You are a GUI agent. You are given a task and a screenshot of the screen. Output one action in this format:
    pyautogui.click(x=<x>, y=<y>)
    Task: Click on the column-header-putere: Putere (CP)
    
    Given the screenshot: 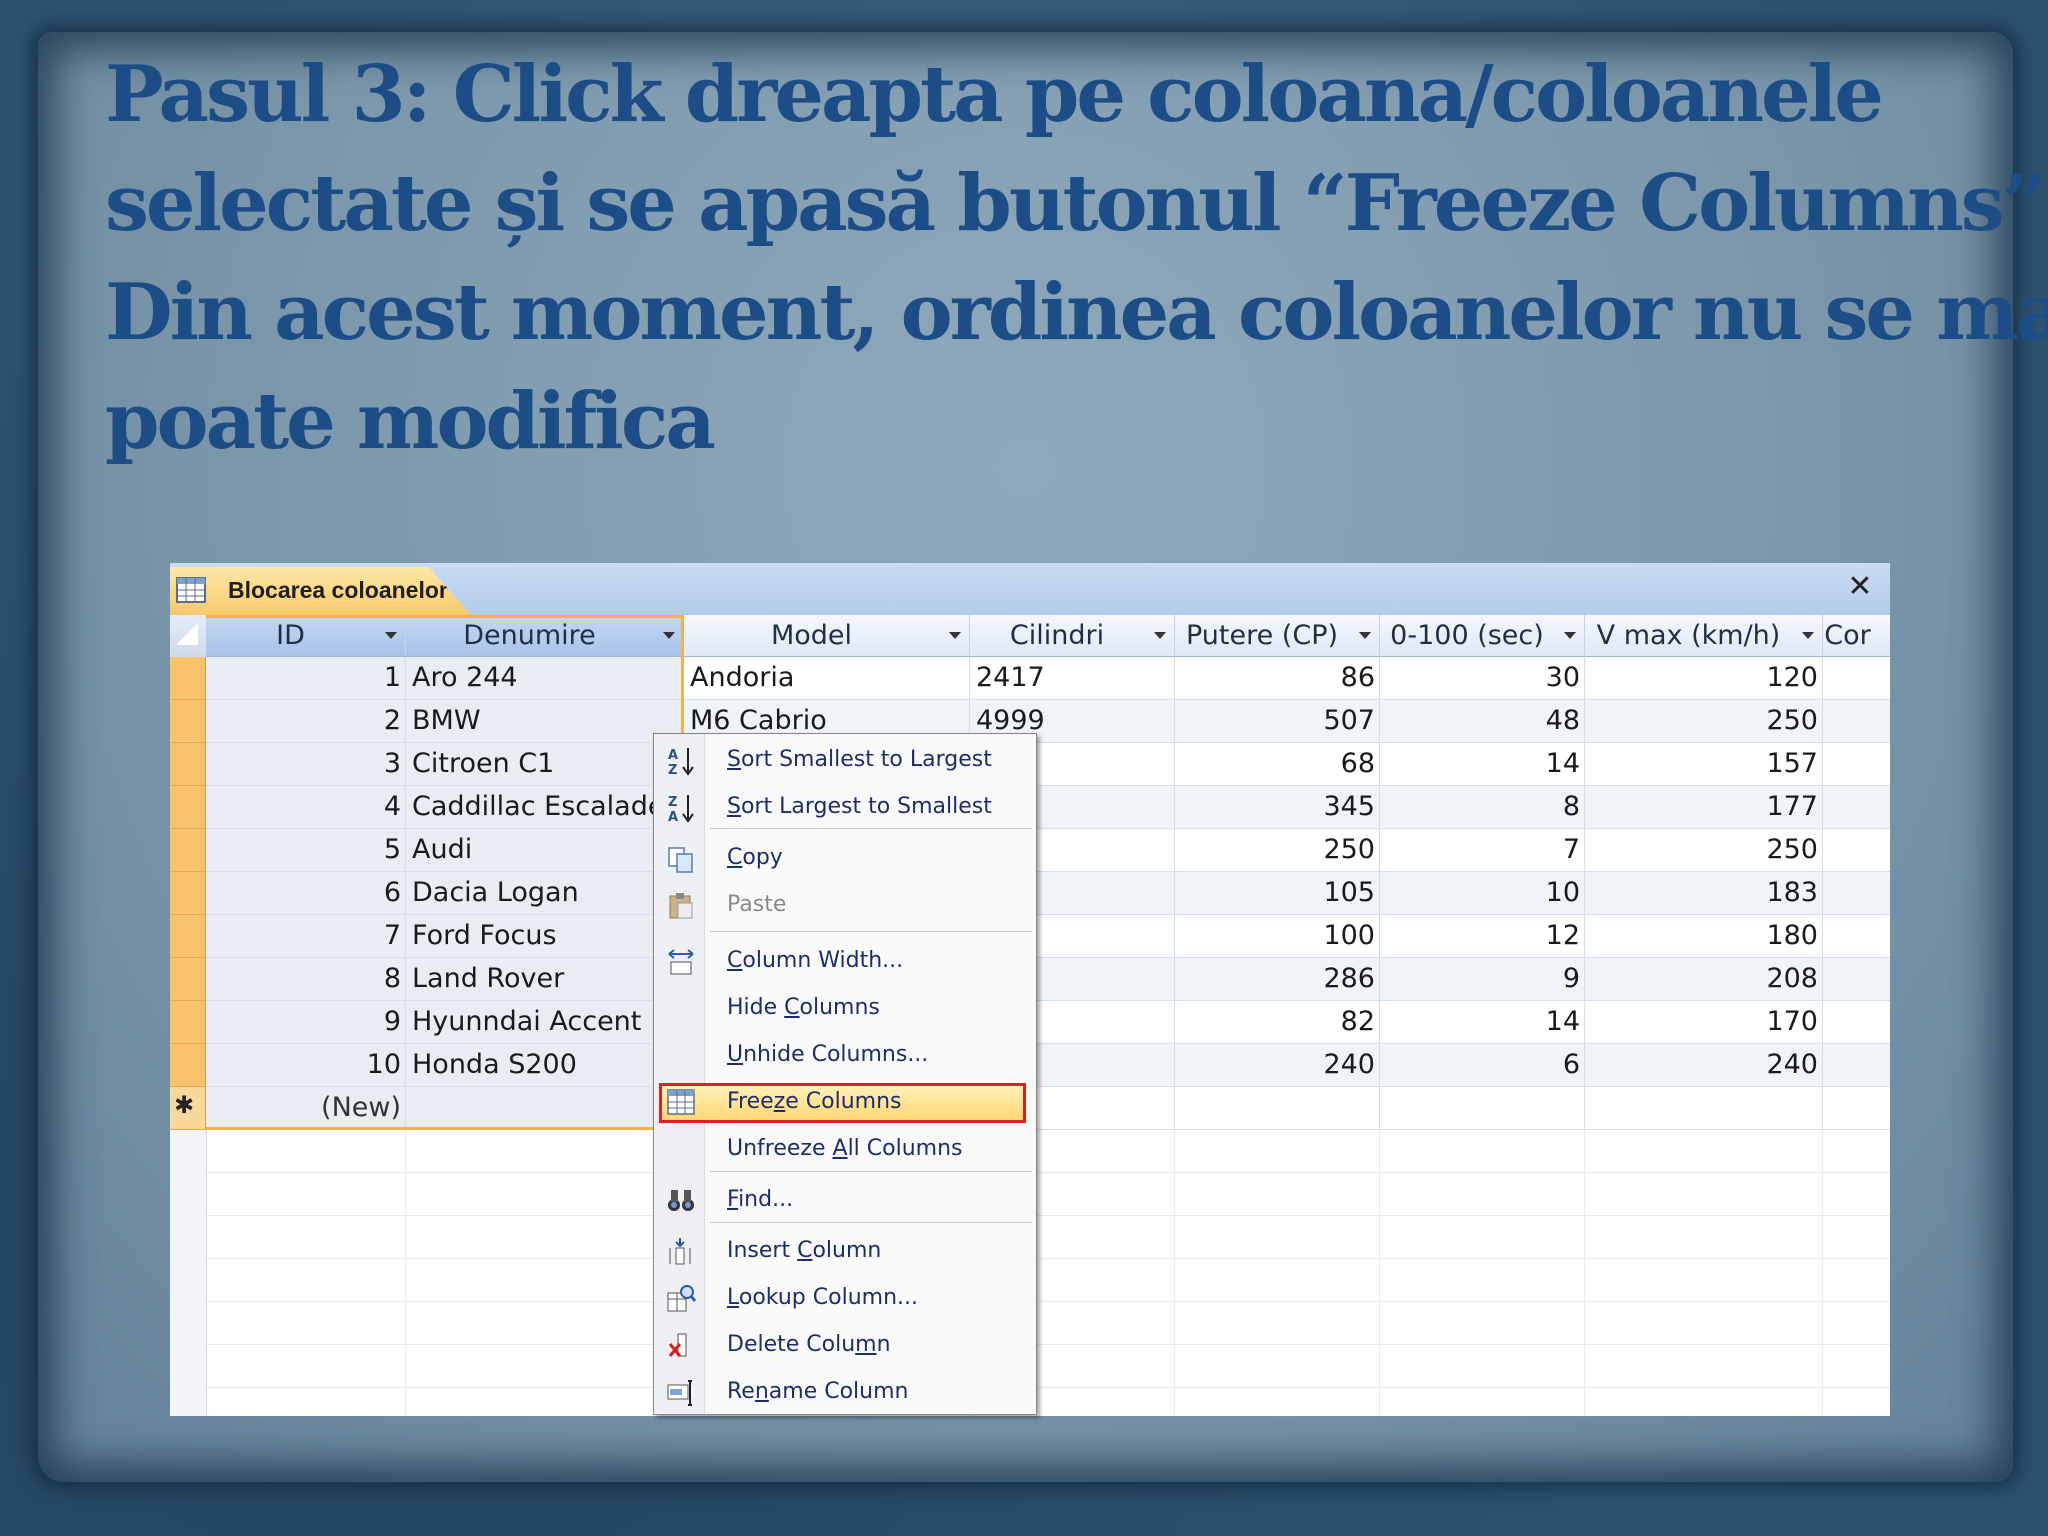 What is the action you would take?
    pyautogui.click(x=1277, y=636)
    